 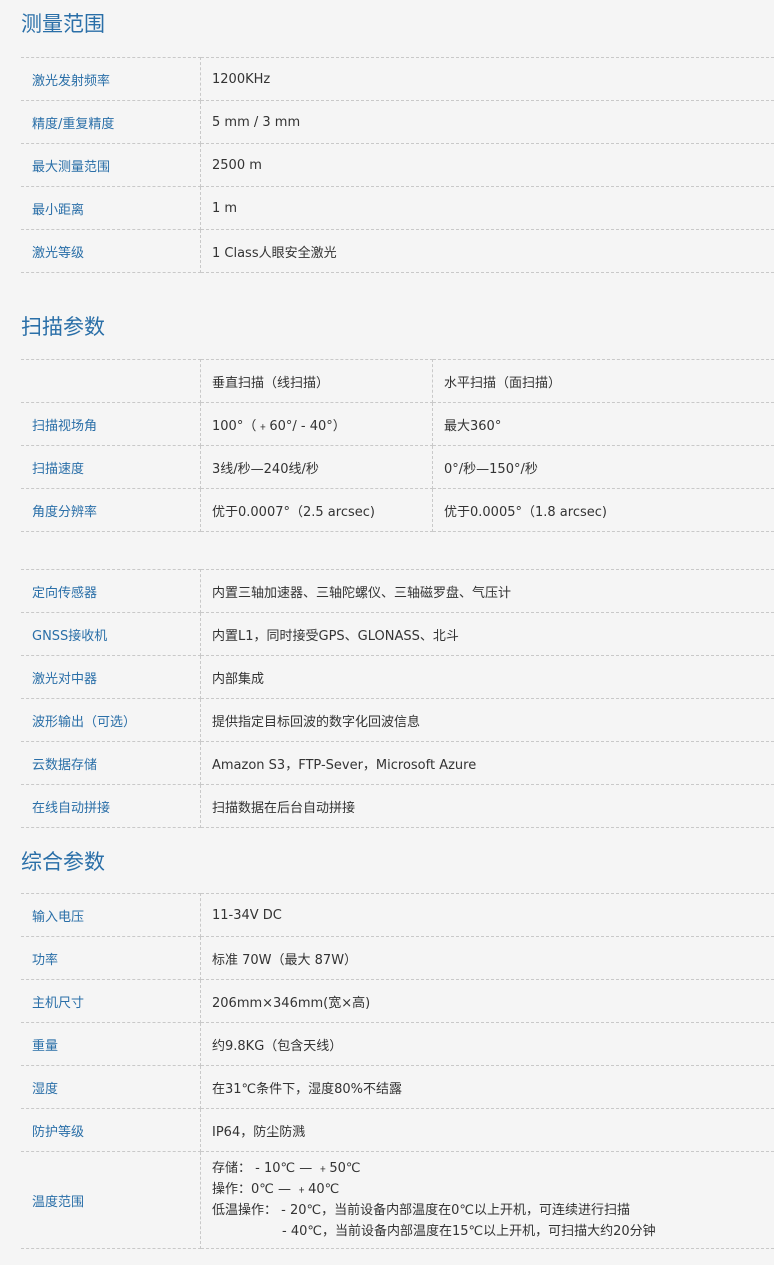 I want to click on table-row: 精度/重复精度 5 mm / 3 mm, so click(x=397, y=122).